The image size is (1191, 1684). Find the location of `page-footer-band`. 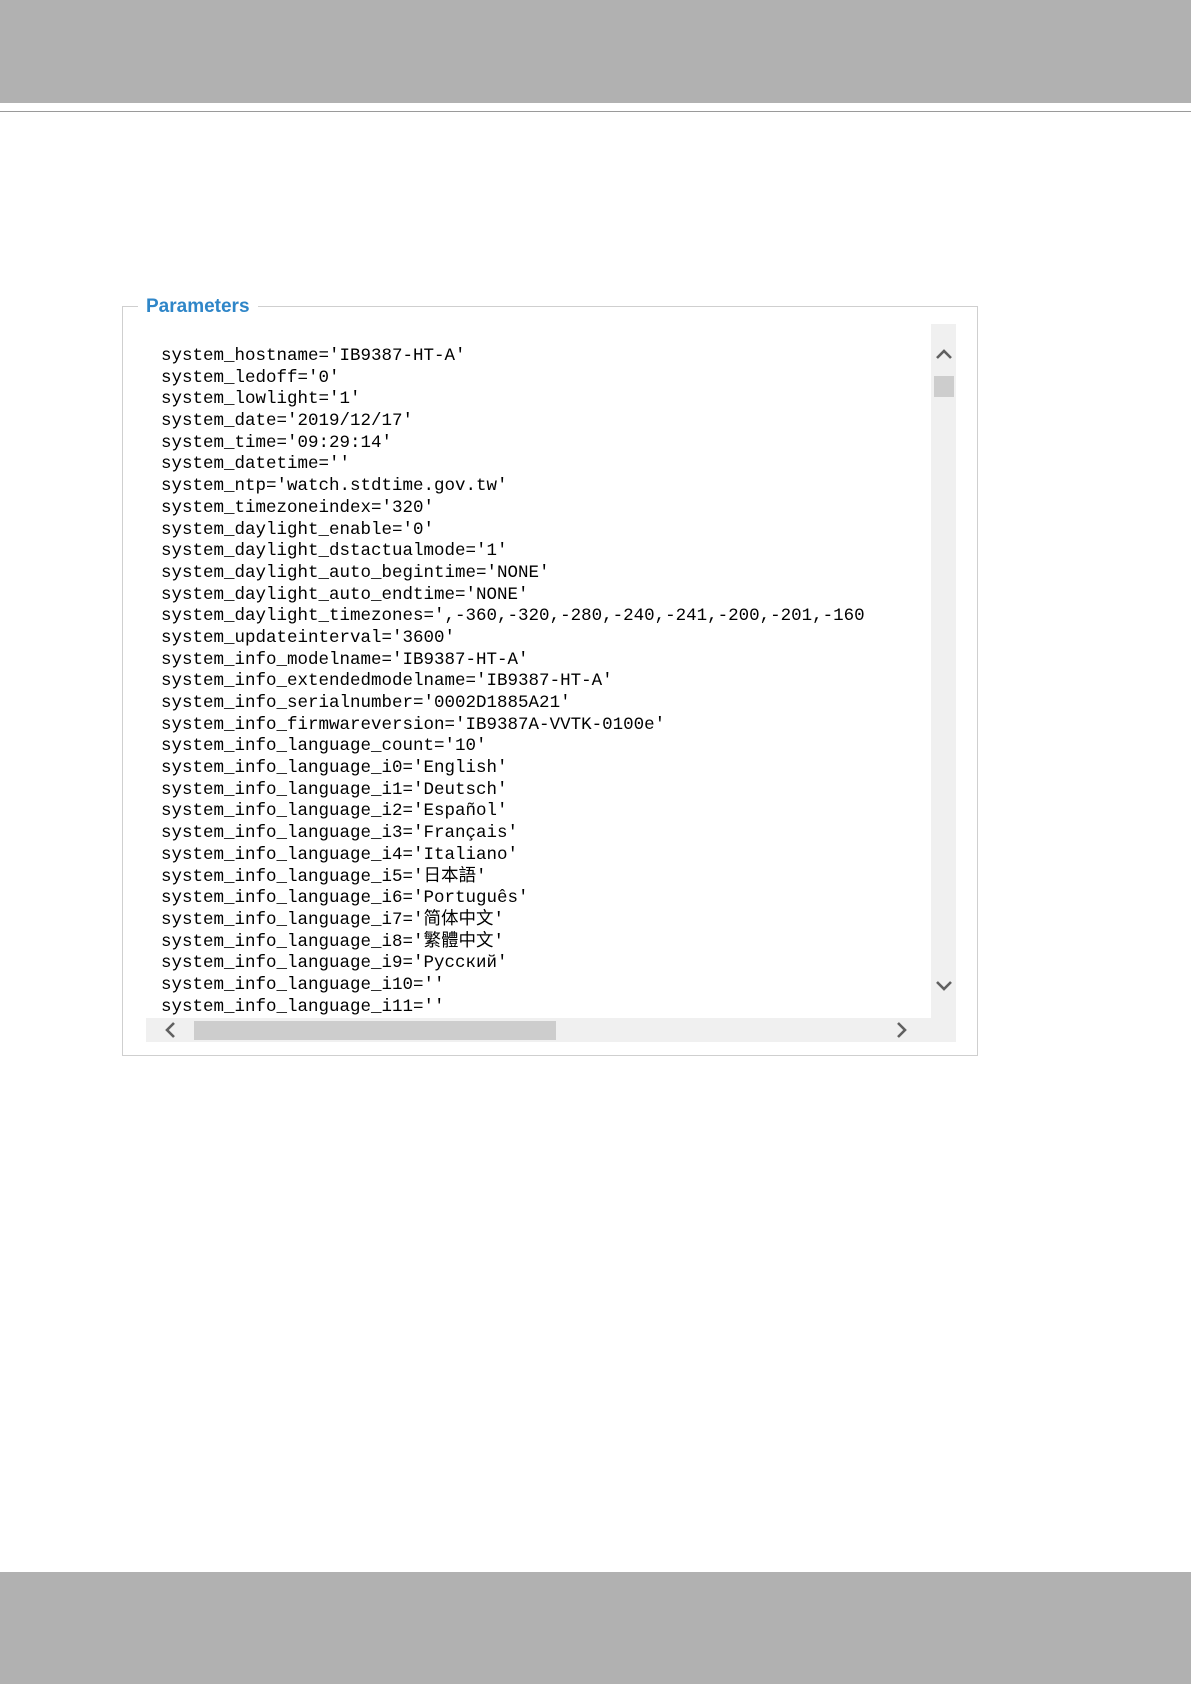

page-footer-band is located at coordinates (595, 1628).